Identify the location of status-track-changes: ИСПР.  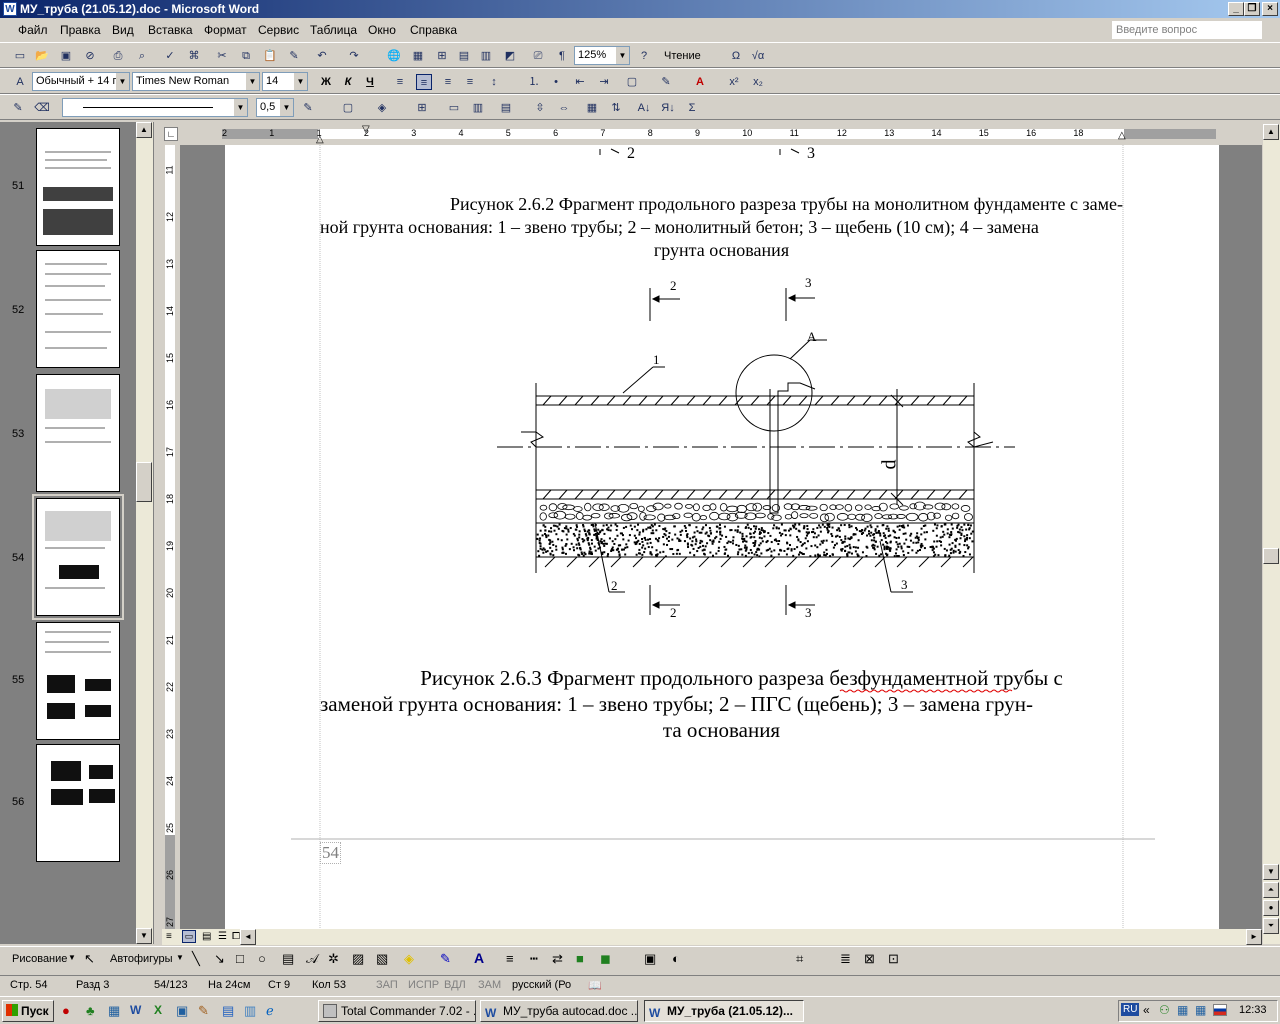
(423, 985).